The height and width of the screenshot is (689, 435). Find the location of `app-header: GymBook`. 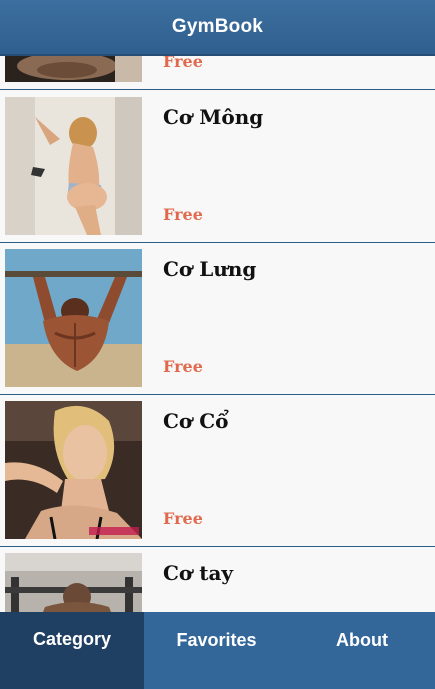

app-header: GymBook is located at coordinates (217, 28).